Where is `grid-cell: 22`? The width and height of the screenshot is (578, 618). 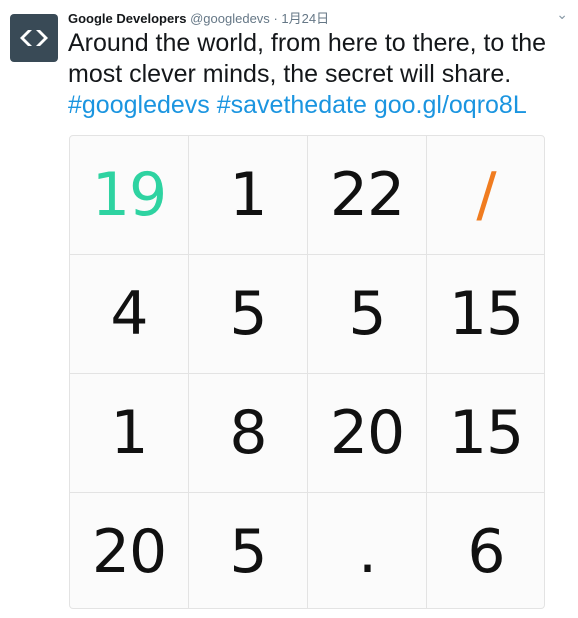
grid-cell: 22 is located at coordinates (367, 195).